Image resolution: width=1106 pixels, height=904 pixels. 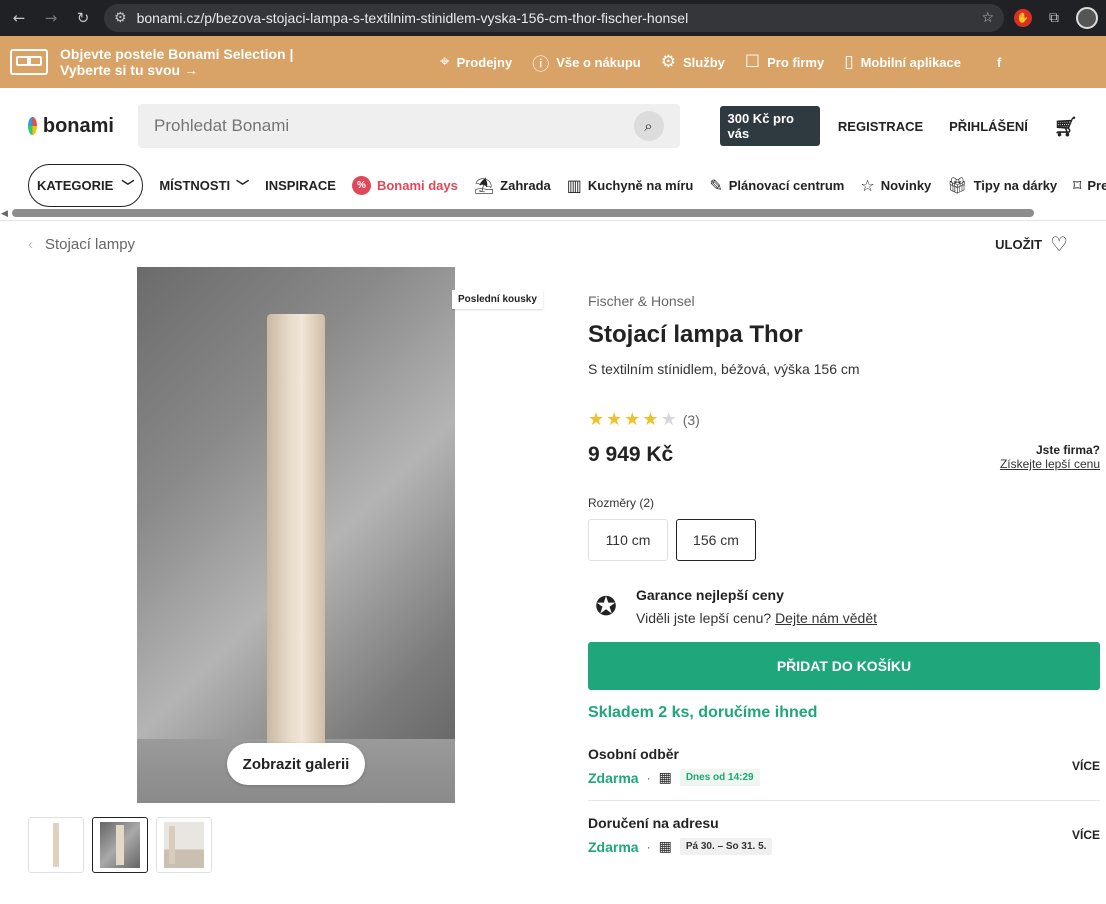 I want to click on facebook-icon: f, so click(x=999, y=62).